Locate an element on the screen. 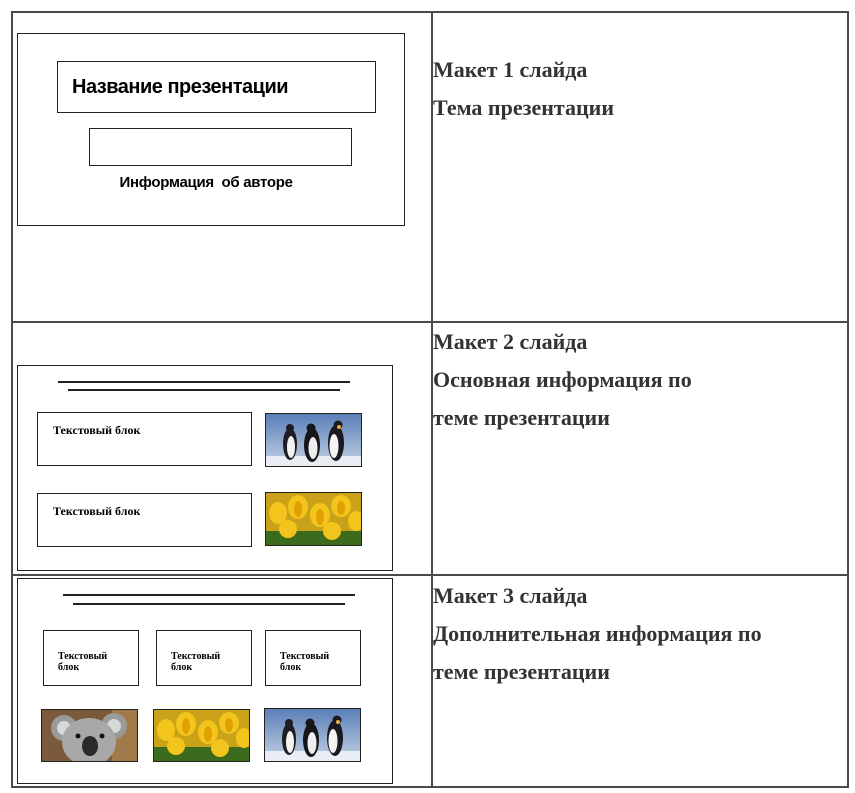 This screenshot has width=855, height=793. layout-1-subject: Тема презентации is located at coordinates (523, 107).